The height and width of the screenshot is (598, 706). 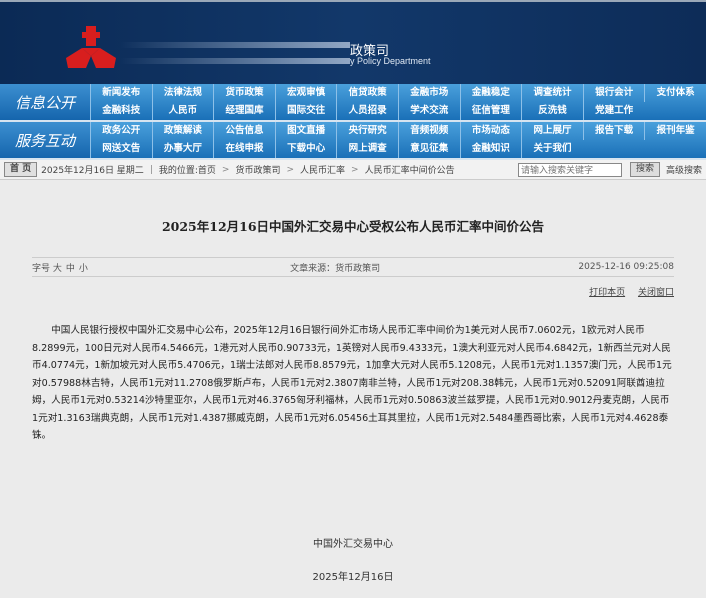 I want to click on nav-item: 支付体系, so click(x=675, y=93).